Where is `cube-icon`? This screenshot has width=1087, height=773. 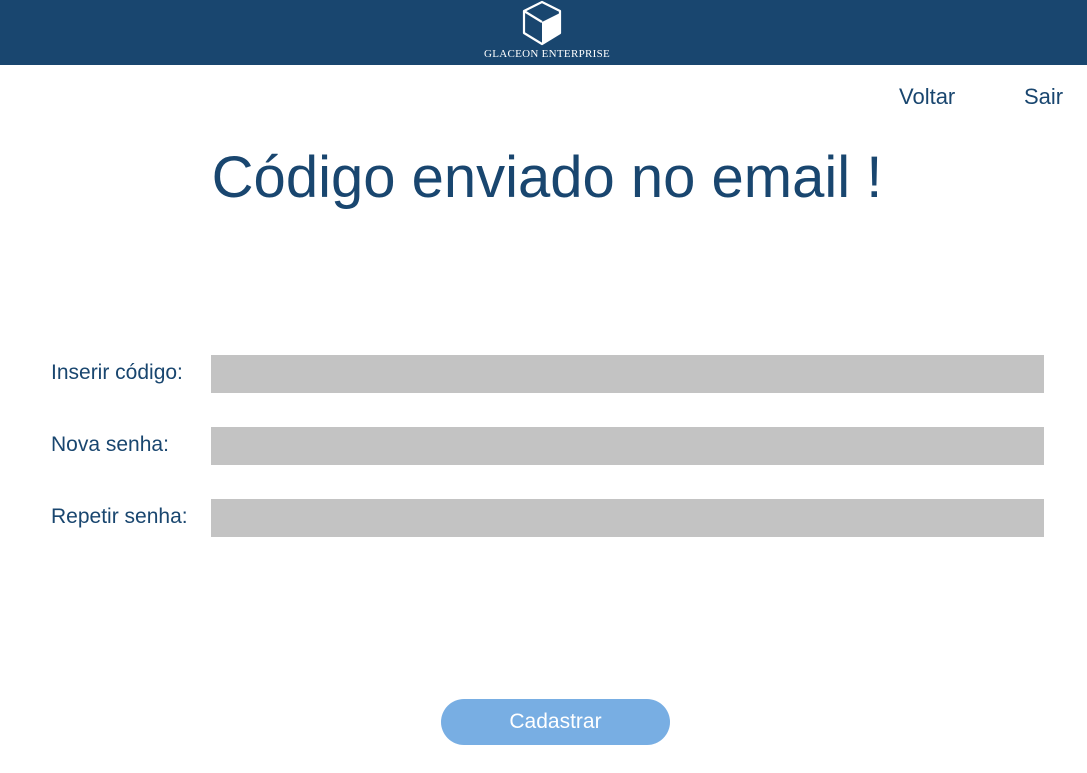
cube-icon is located at coordinates (542, 23).